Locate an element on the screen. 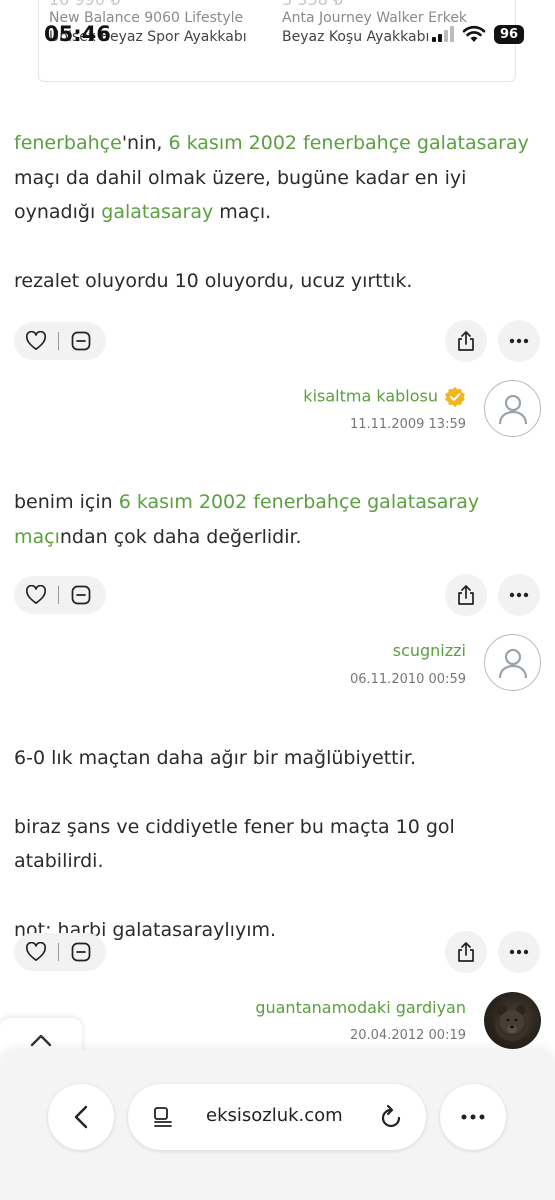 The height and width of the screenshot is (1200, 555). reader-mode-icon is located at coordinates (163, 1117).